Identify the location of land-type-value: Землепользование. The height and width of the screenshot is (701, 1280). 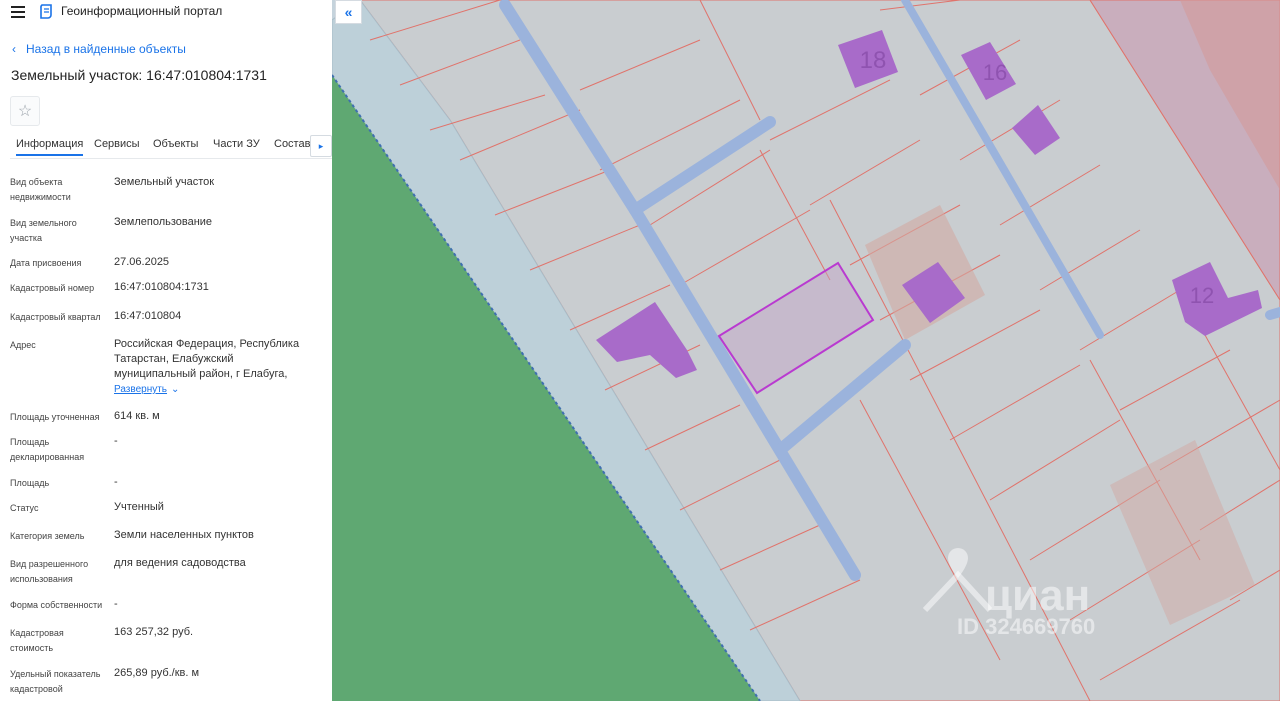
(163, 222).